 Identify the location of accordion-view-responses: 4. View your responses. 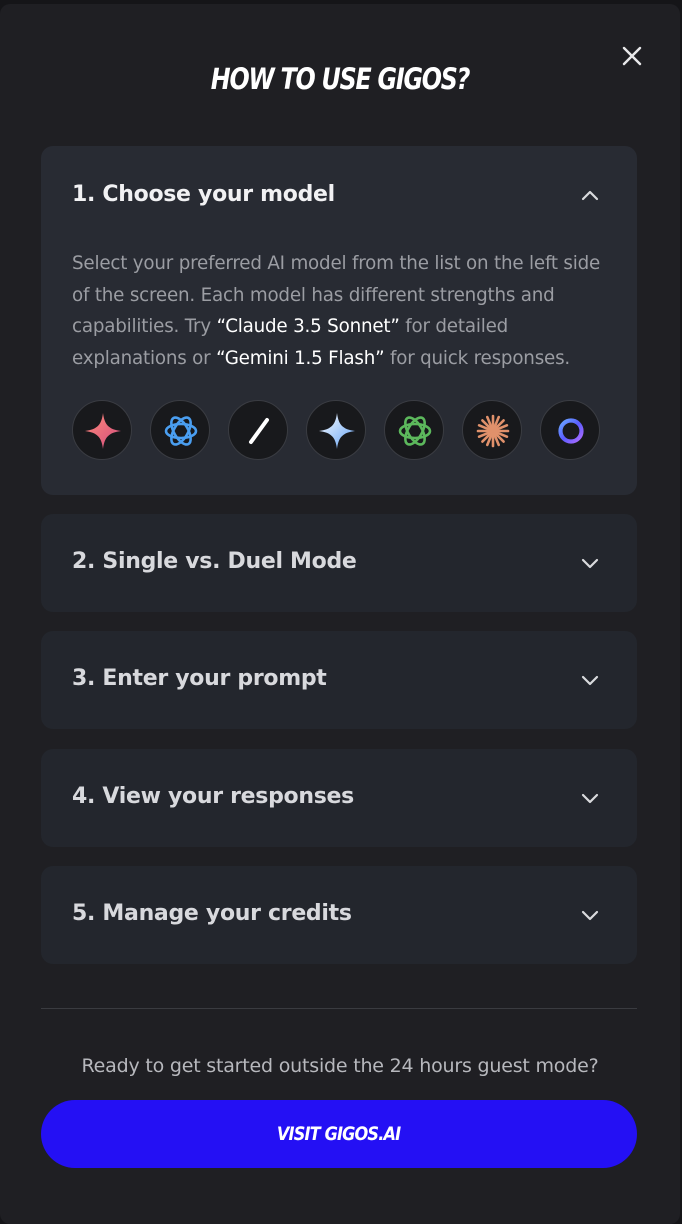
(339, 798).